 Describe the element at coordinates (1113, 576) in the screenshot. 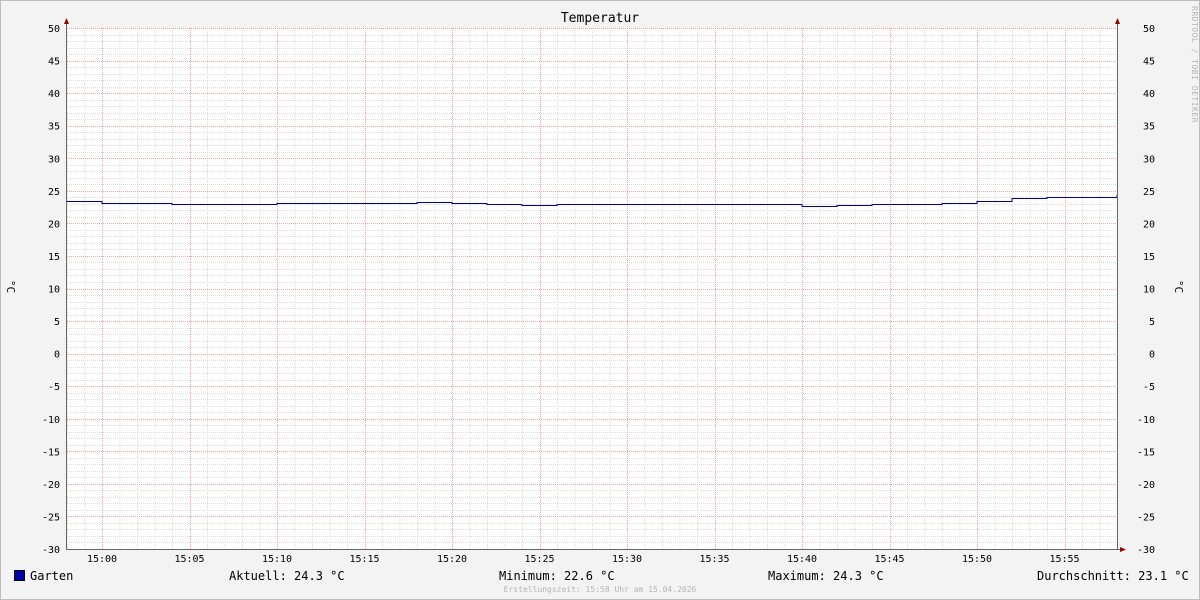

I see `legend-average: Durchschnitt: 23.1 °C` at that location.